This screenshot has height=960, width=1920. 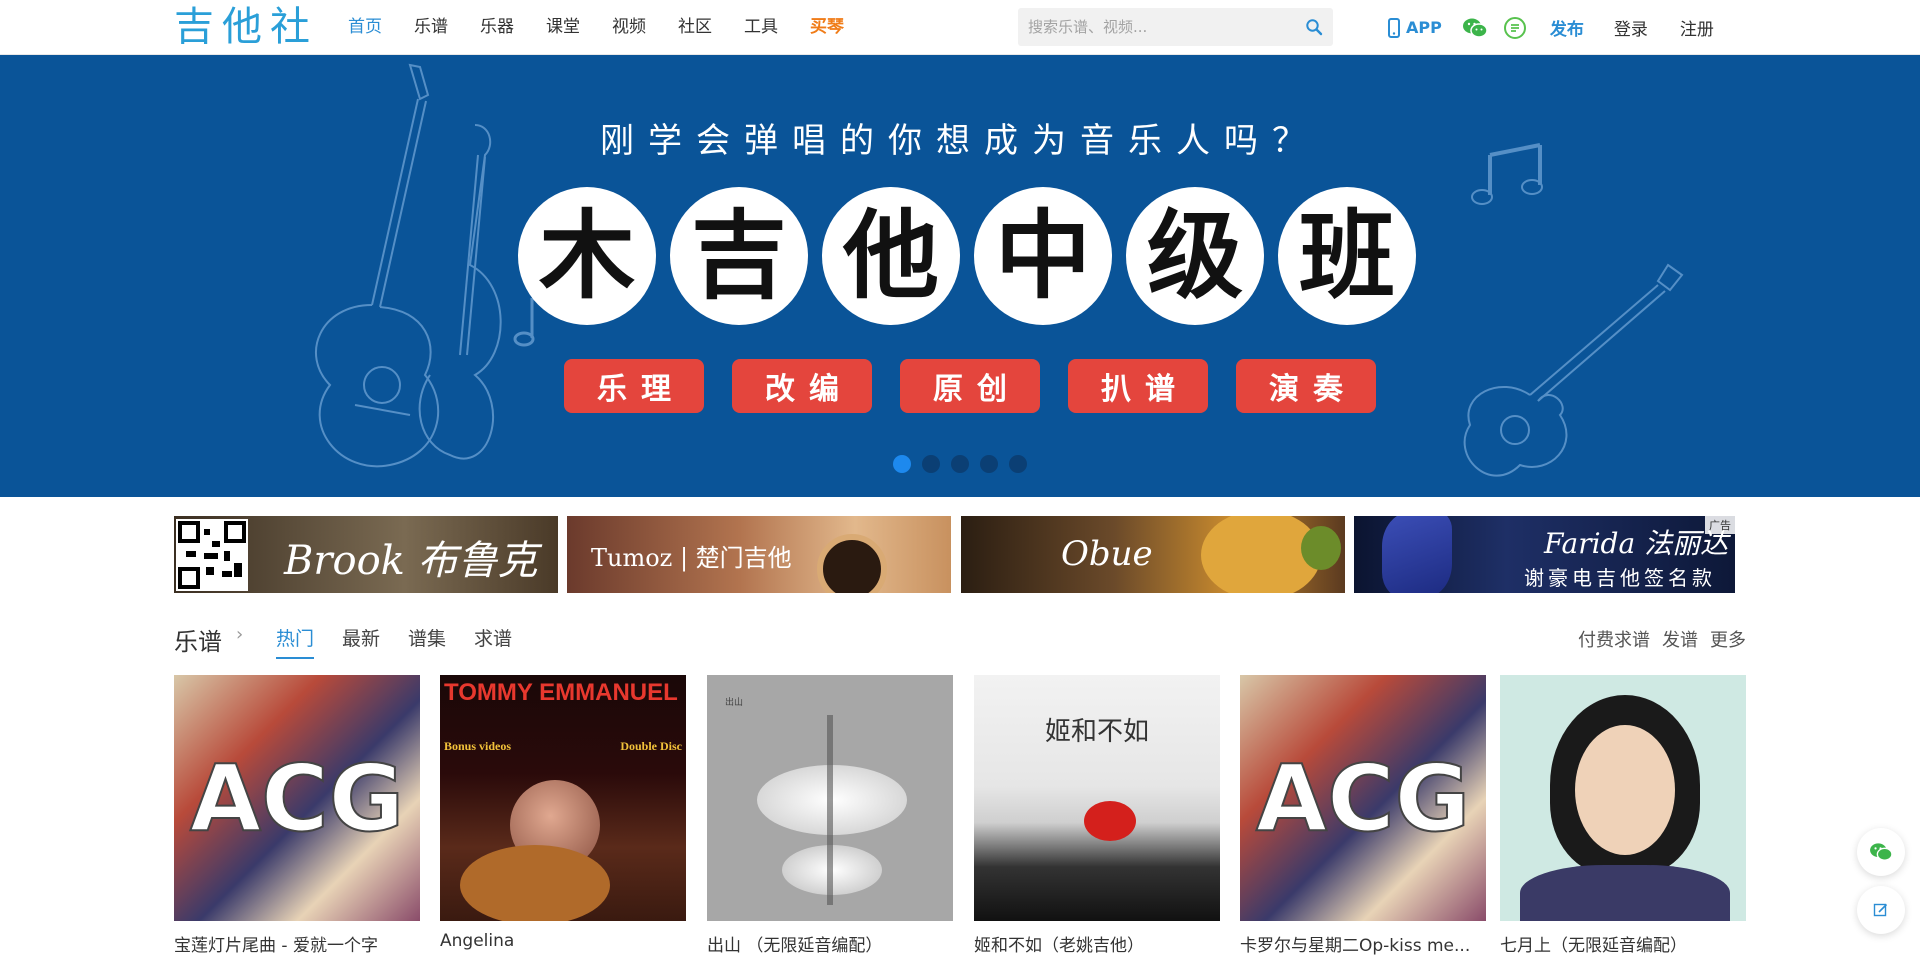 I want to click on card-title: 出山 （无限延音编配）, so click(x=830, y=943).